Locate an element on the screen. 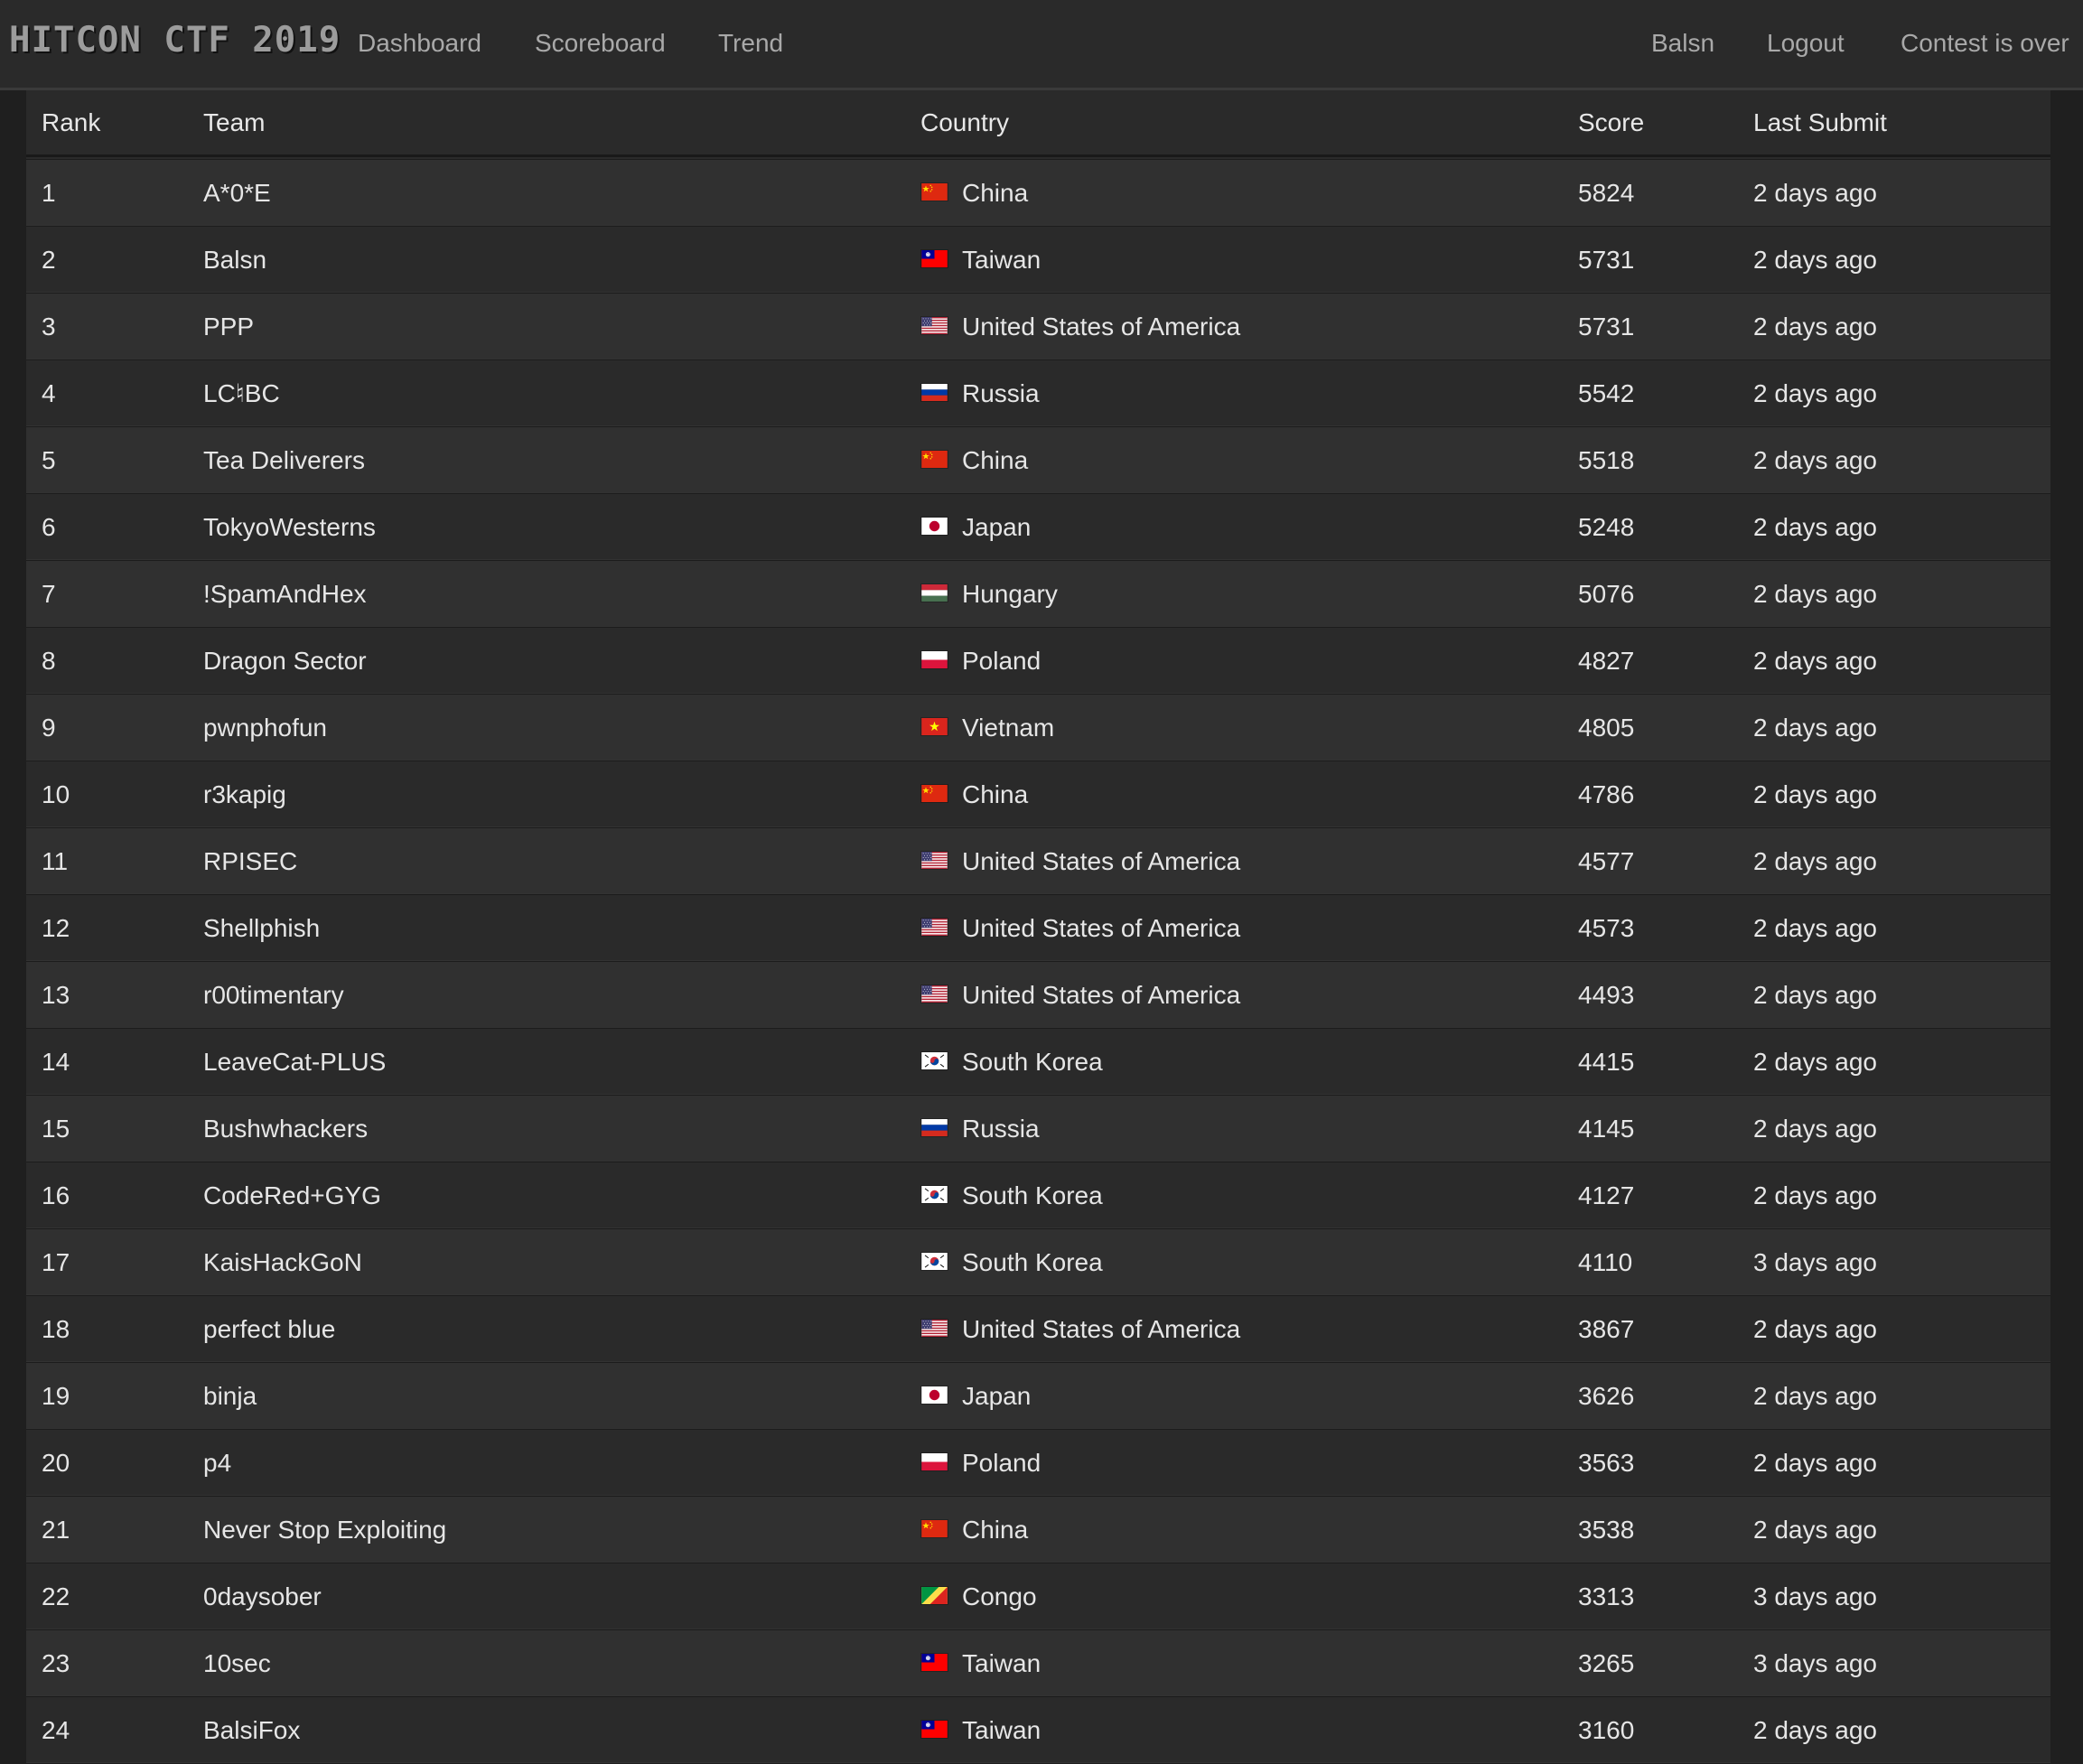 This screenshot has width=2083, height=1764. team-name-link: Dragon Sector is located at coordinates (285, 661).